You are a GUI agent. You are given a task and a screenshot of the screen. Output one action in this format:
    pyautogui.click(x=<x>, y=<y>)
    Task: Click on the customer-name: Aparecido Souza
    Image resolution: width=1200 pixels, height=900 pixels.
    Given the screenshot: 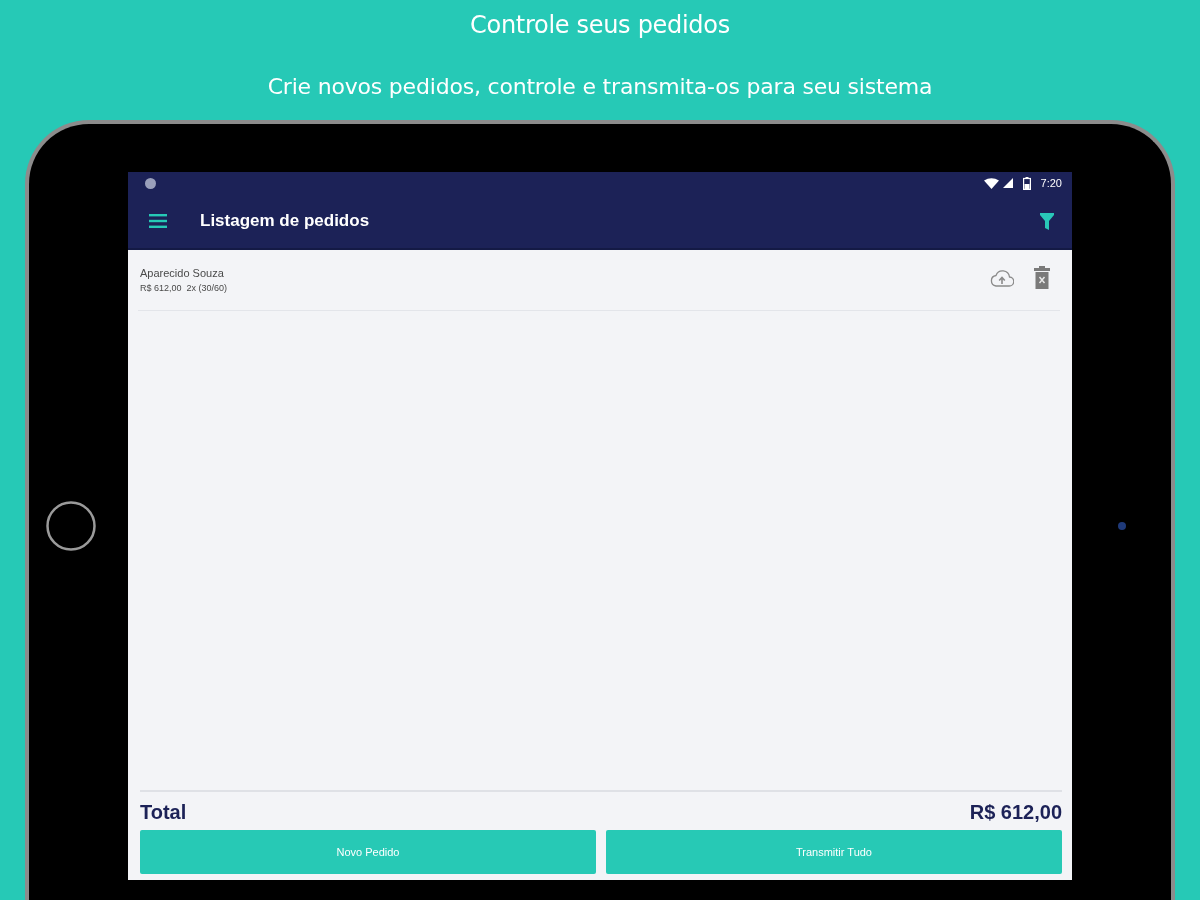 What is the action you would take?
    pyautogui.click(x=184, y=273)
    